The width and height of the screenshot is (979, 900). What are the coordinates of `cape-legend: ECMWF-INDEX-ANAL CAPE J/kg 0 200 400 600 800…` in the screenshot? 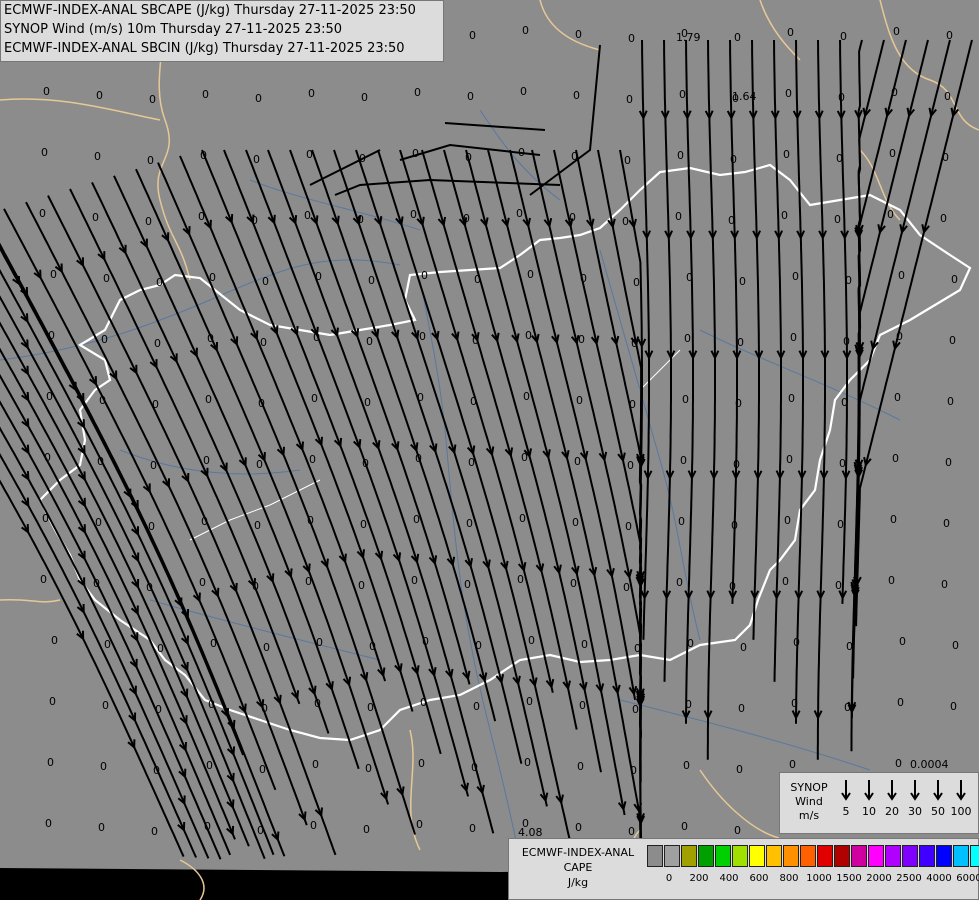 It's located at (743, 869).